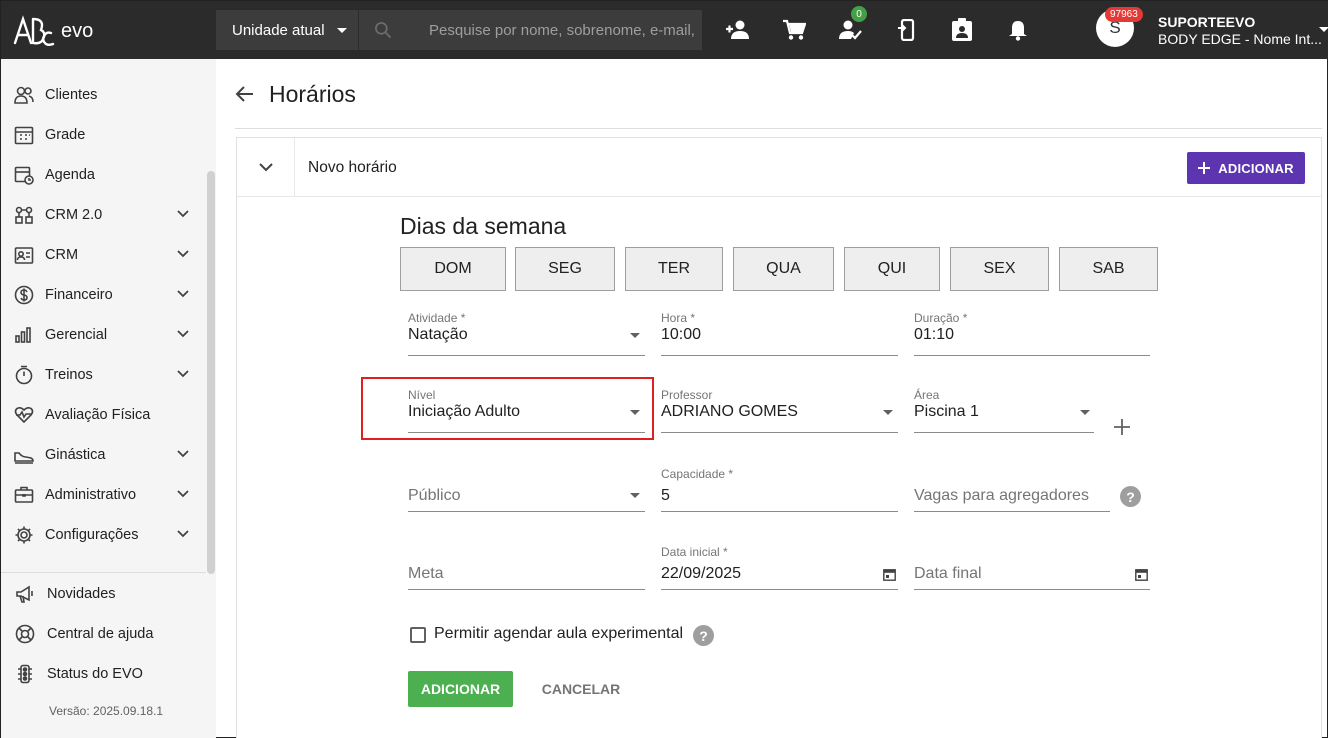  What do you see at coordinates (211, 372) in the screenshot?
I see `sidebar-scrollbar` at bounding box center [211, 372].